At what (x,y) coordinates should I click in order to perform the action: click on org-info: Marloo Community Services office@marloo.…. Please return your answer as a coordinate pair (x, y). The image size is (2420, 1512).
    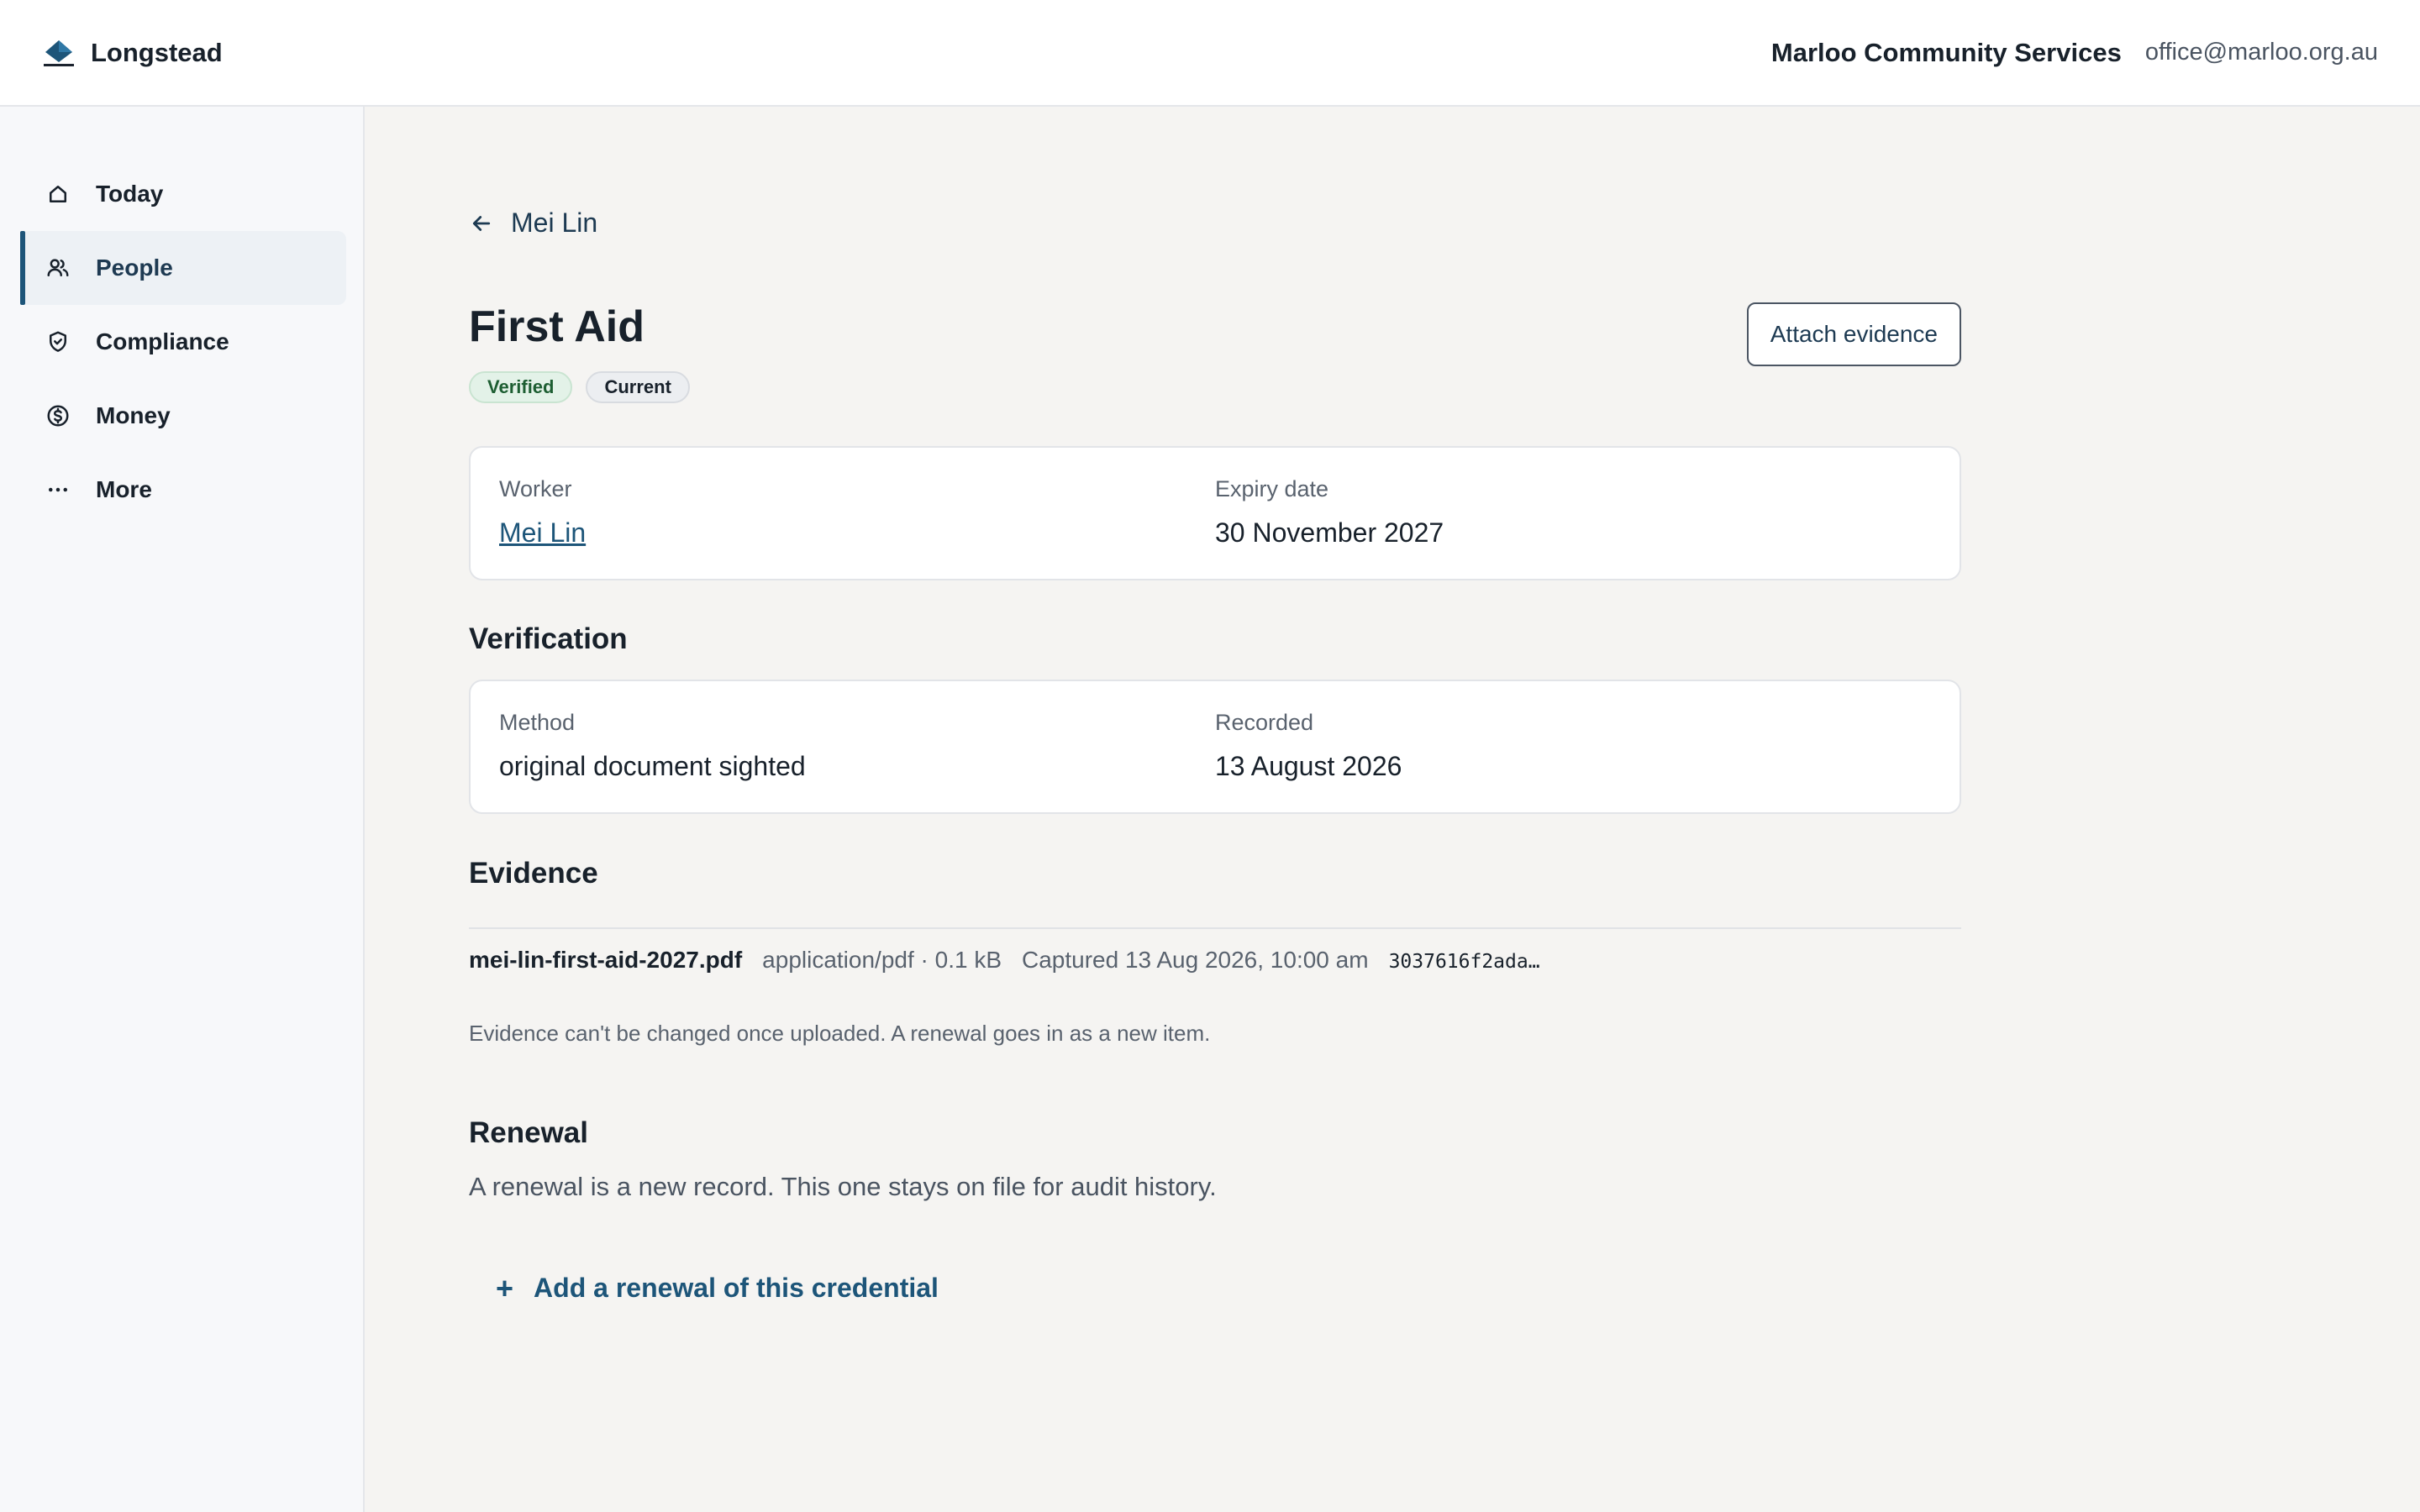
    Looking at the image, I should click on (2074, 53).